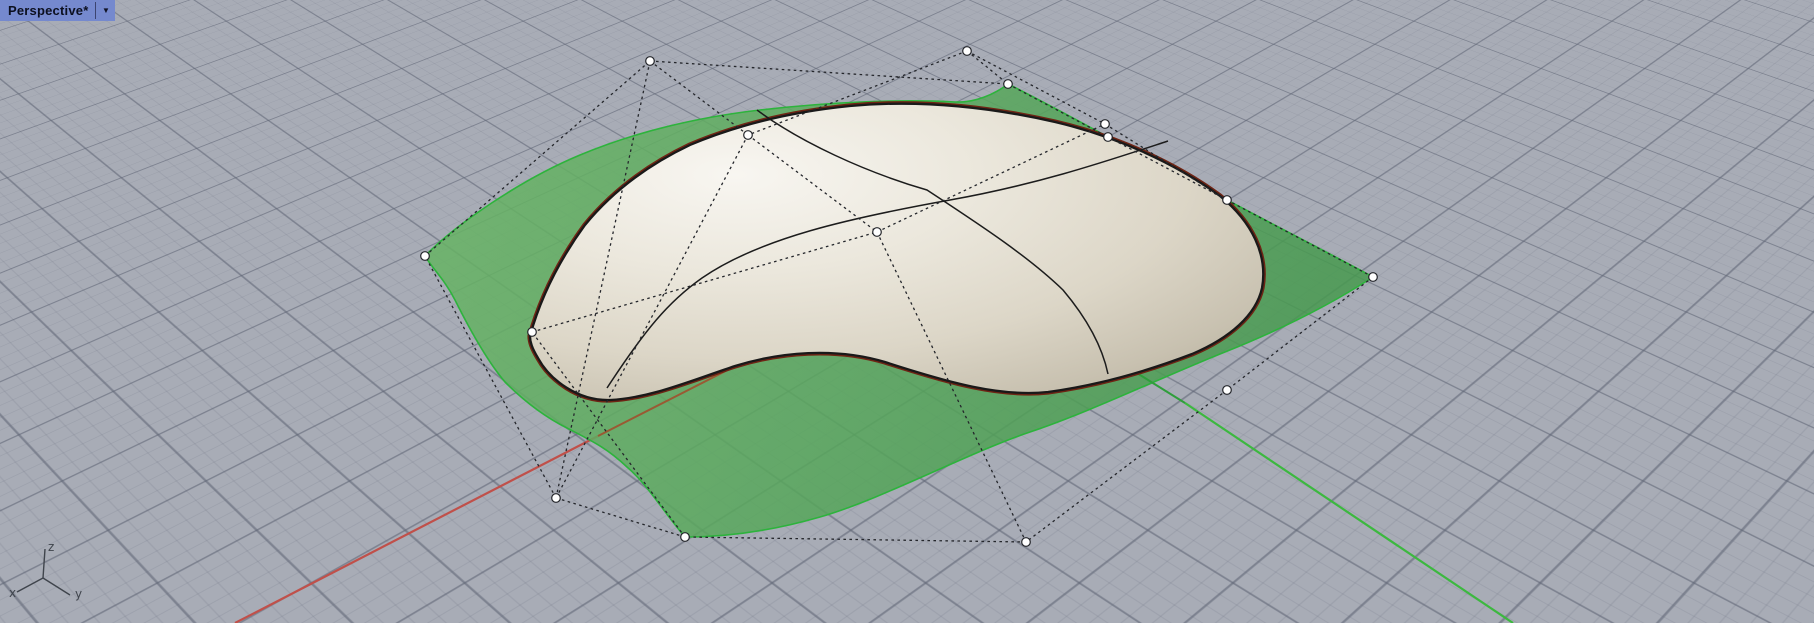  I want to click on axis-x-red-line, so click(416, 529).